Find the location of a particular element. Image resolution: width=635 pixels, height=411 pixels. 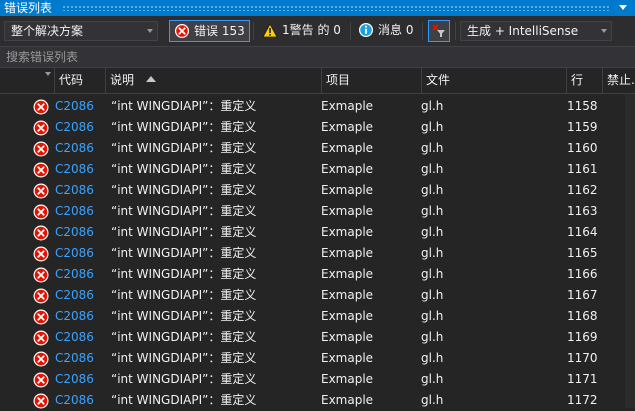

warning-triangle-icon is located at coordinates (270, 30).